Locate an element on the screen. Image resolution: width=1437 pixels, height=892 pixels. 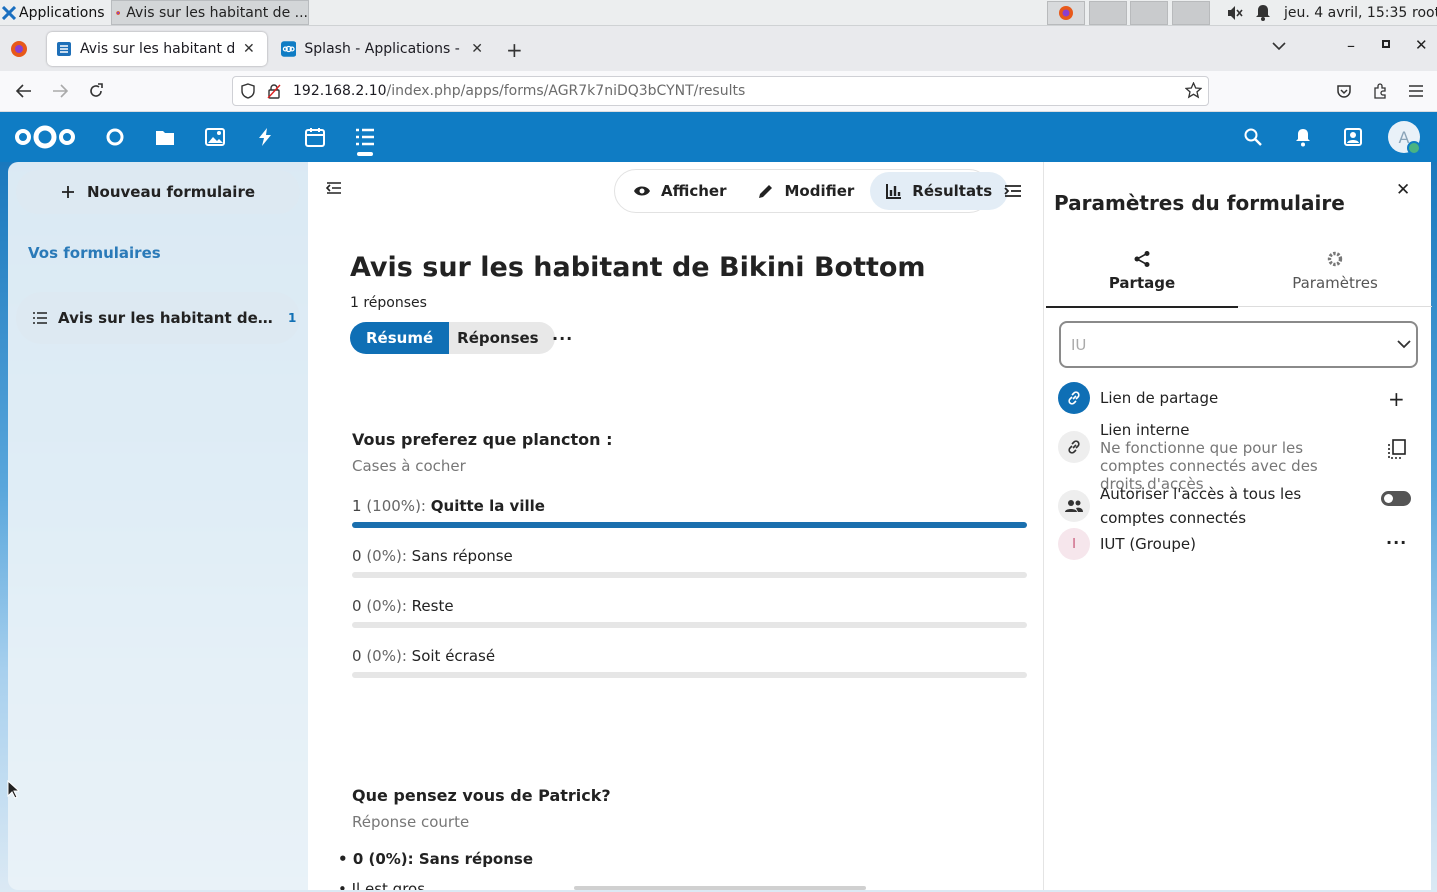
copy-link-icon is located at coordinates (1397, 451).